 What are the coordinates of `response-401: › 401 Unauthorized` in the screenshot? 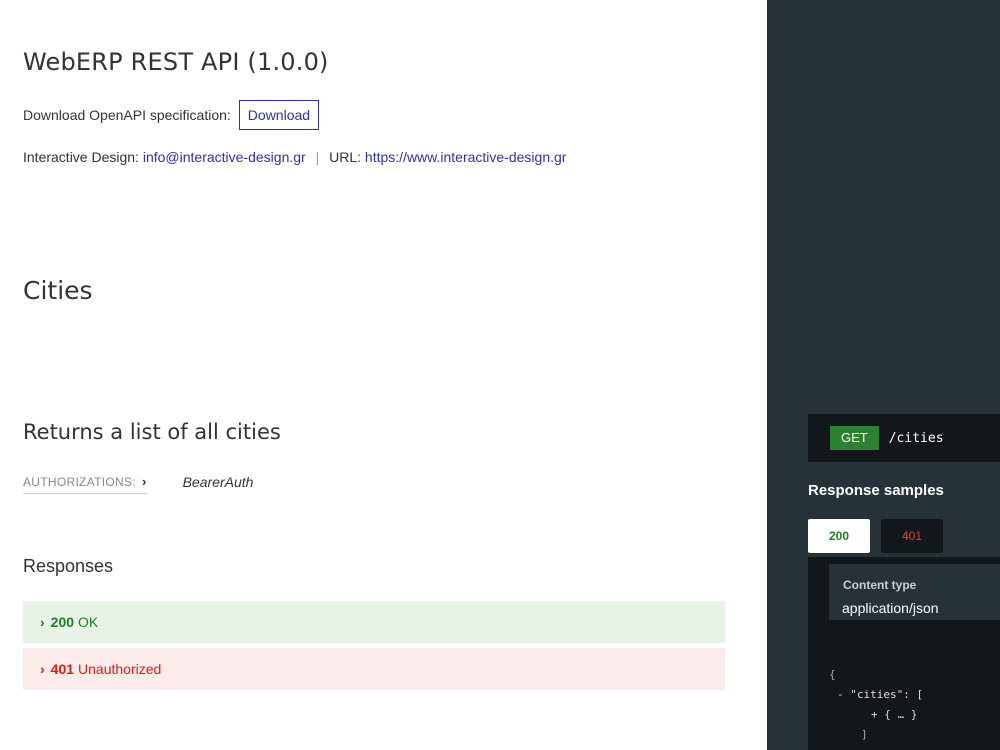 It's located at (374, 669).